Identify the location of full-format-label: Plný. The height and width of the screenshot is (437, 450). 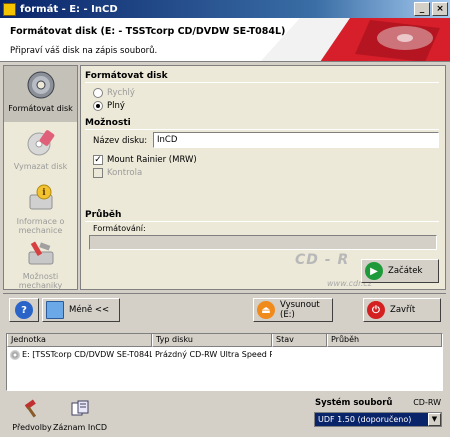
(116, 106).